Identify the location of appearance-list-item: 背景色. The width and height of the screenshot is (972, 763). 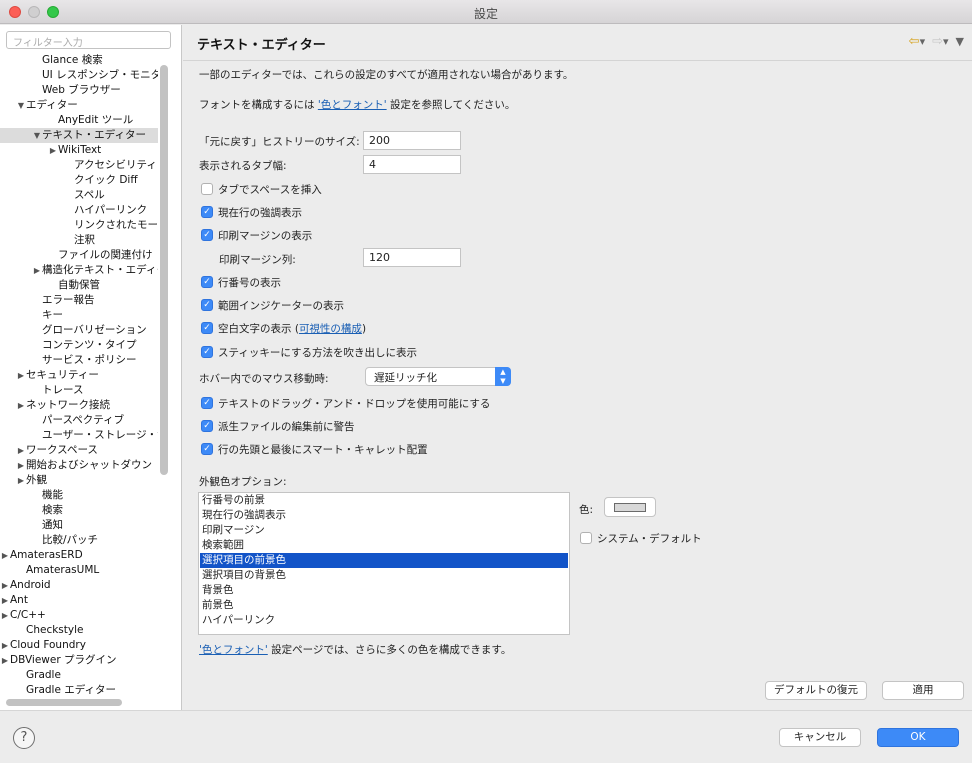
(384, 590).